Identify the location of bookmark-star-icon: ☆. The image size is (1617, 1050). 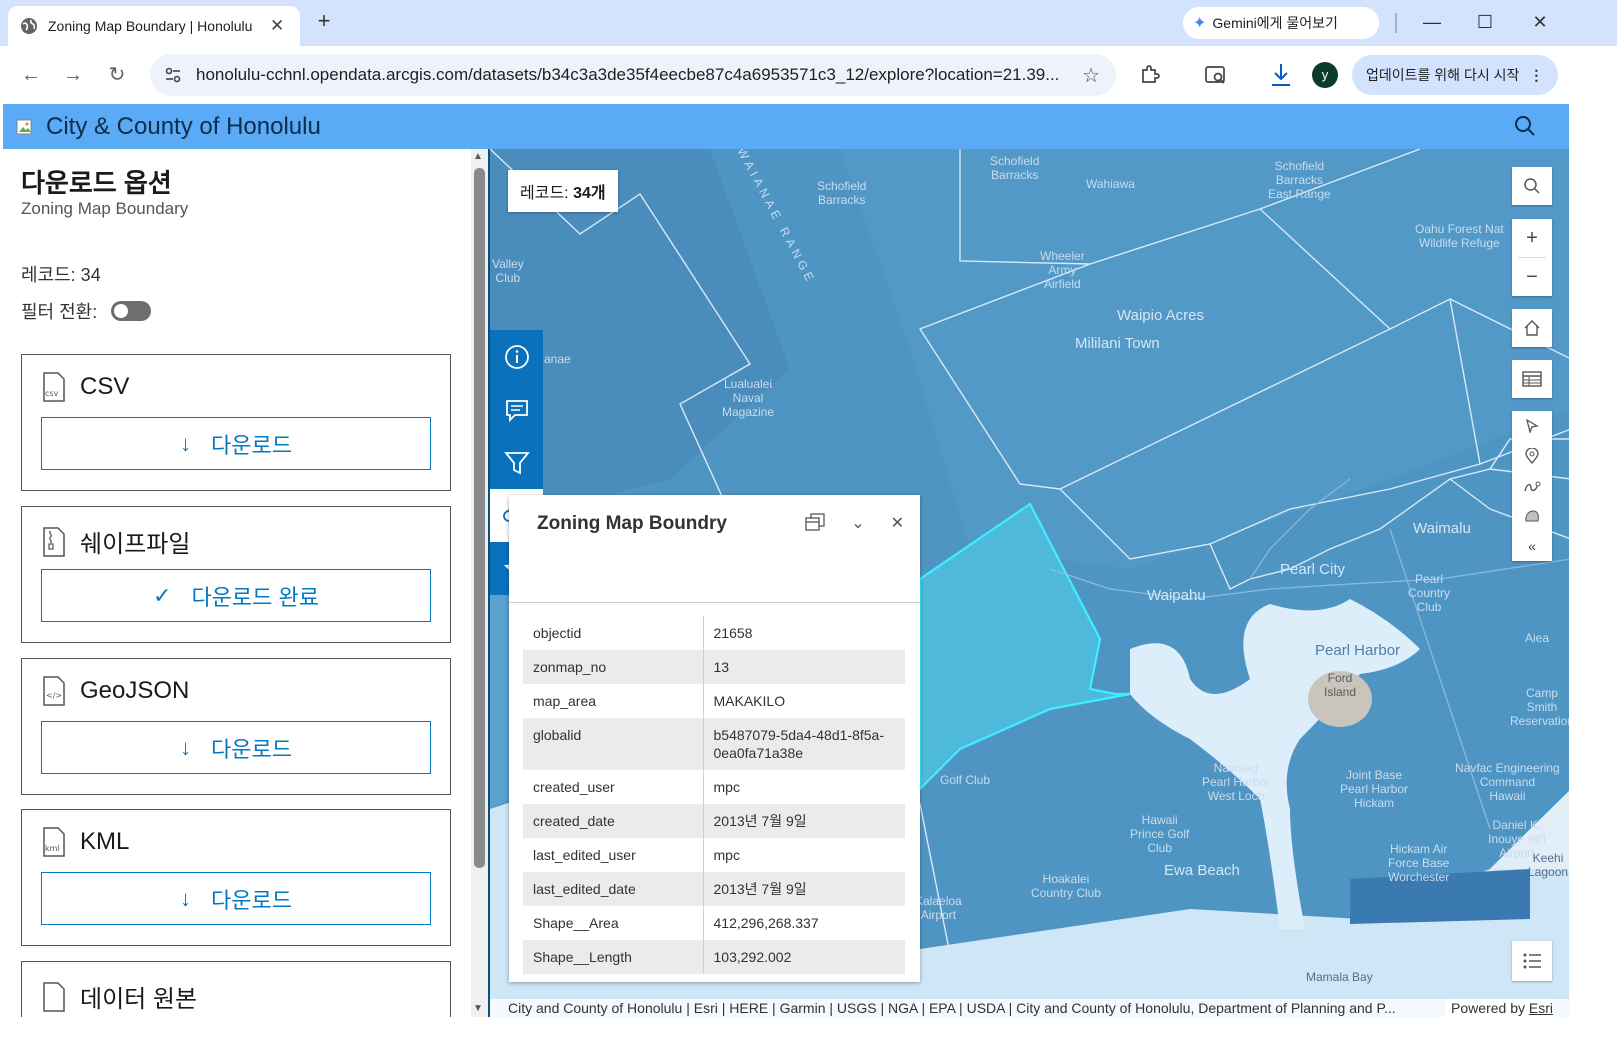
(1091, 75).